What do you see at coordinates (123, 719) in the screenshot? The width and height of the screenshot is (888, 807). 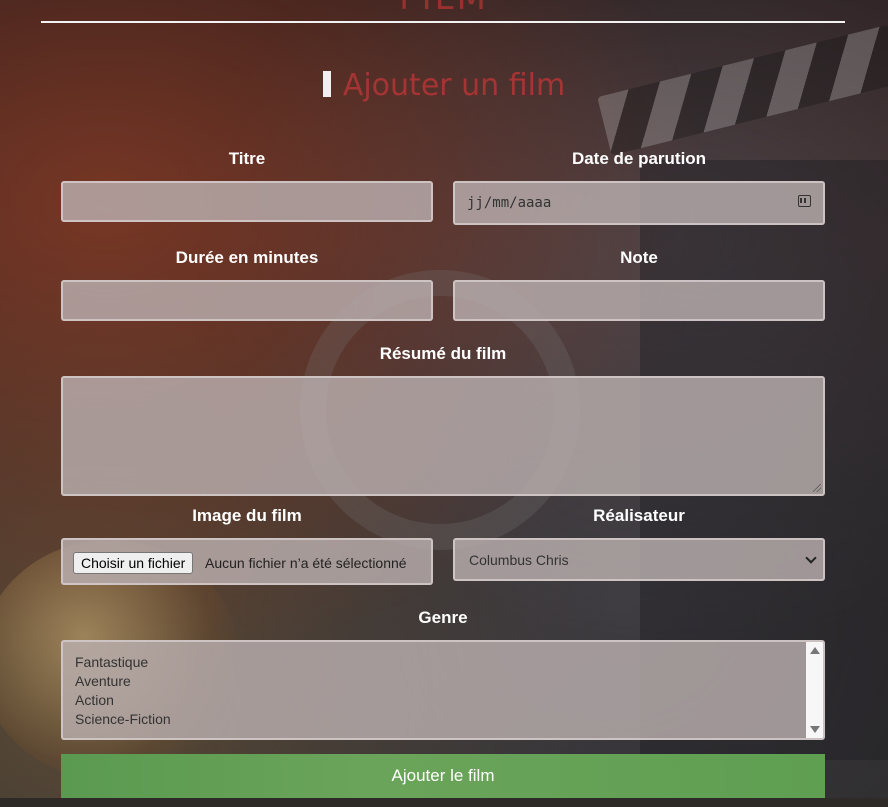 I see `genre-option: Science-Fiction` at bounding box center [123, 719].